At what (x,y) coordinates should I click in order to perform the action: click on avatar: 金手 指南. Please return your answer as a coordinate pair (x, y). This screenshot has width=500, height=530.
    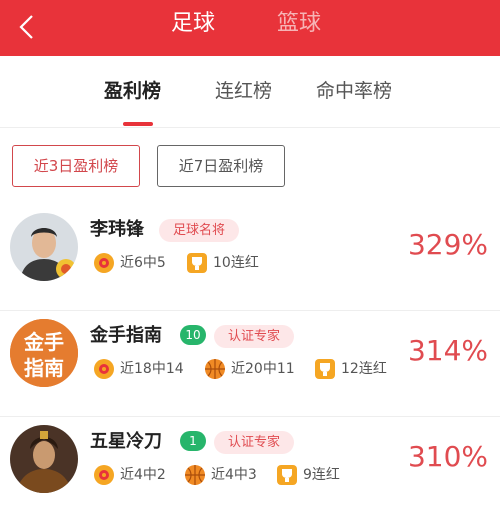
    Looking at the image, I should click on (44, 353).